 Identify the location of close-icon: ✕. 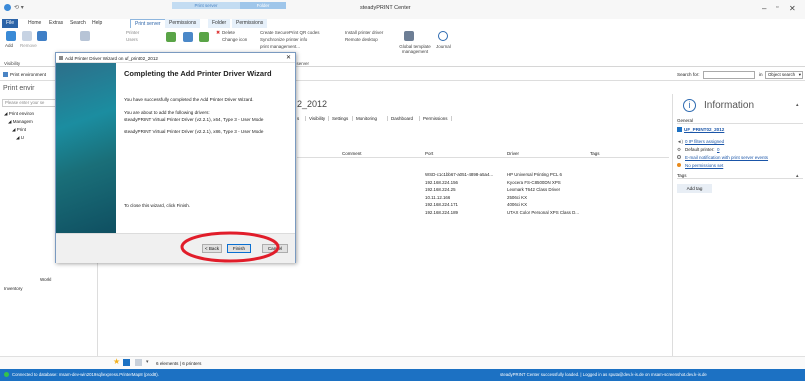
(792, 8).